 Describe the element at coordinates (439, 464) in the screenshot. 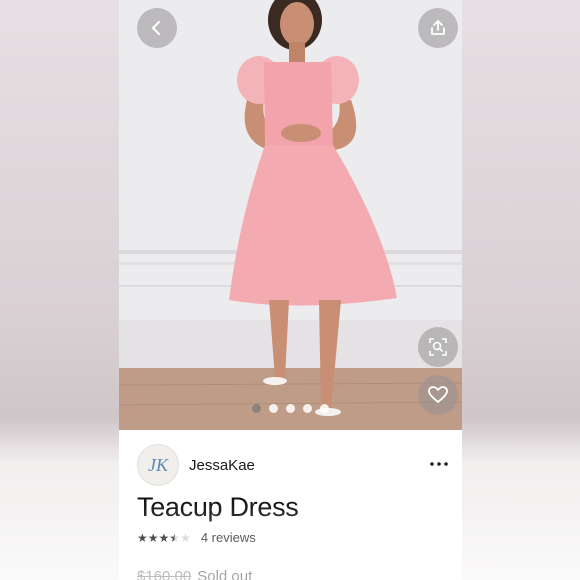

I see `more-horizontal-icon` at that location.